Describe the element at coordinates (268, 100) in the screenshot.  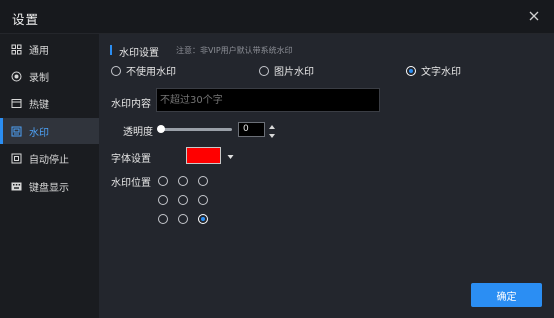
I see `watermark-text-input` at that location.